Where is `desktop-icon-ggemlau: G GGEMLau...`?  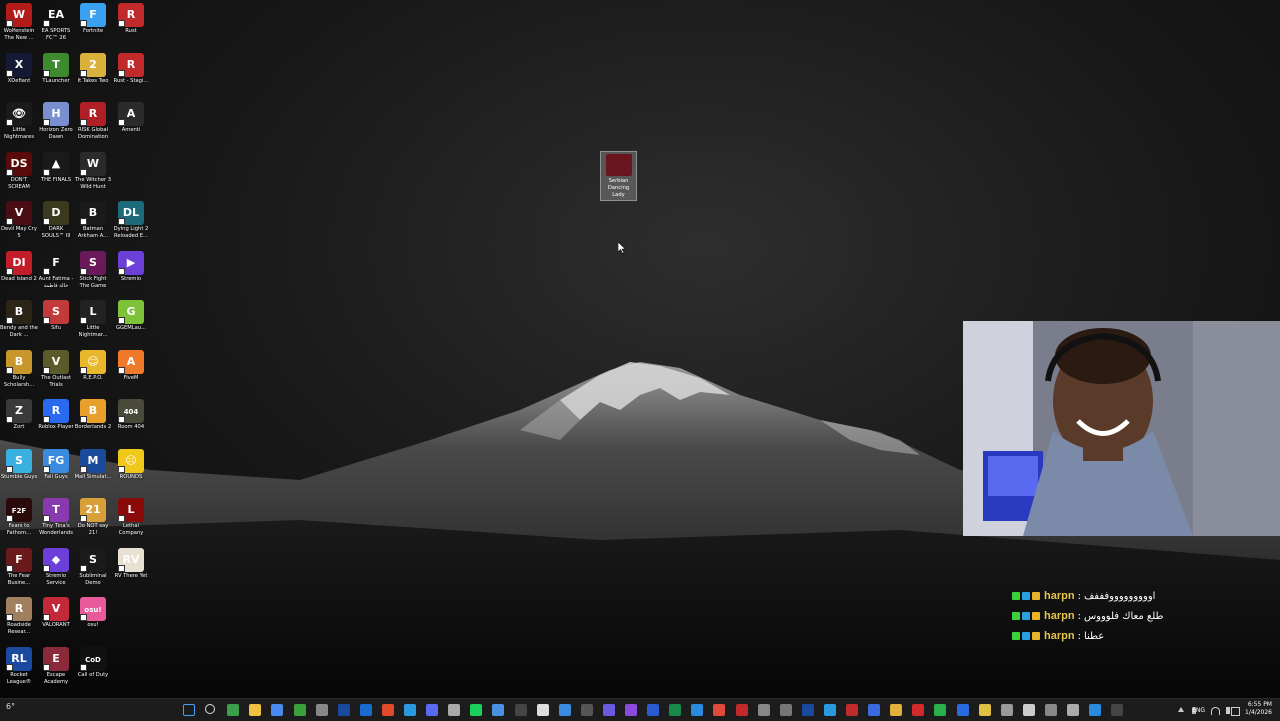 desktop-icon-ggemlau: G GGEMLau... is located at coordinates (131, 324).